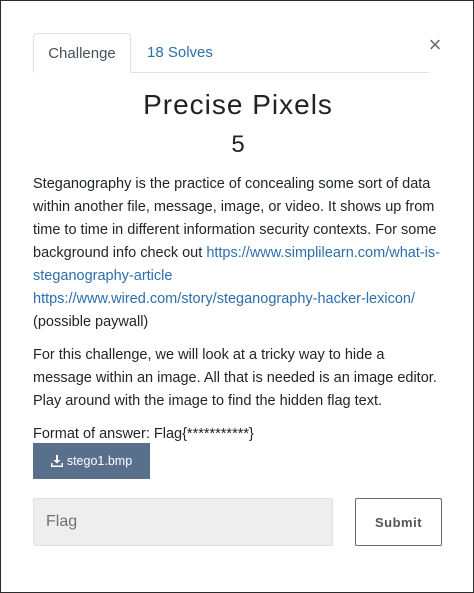 Image resolution: width=474 pixels, height=593 pixels. I want to click on file-download-button: stego1.bmp, so click(91, 461).